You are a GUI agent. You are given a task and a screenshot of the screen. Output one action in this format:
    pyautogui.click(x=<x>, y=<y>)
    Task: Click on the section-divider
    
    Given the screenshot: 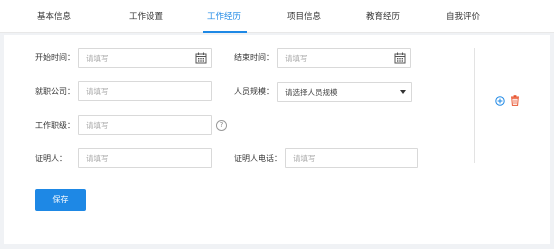 What is the action you would take?
    pyautogui.click(x=474, y=105)
    